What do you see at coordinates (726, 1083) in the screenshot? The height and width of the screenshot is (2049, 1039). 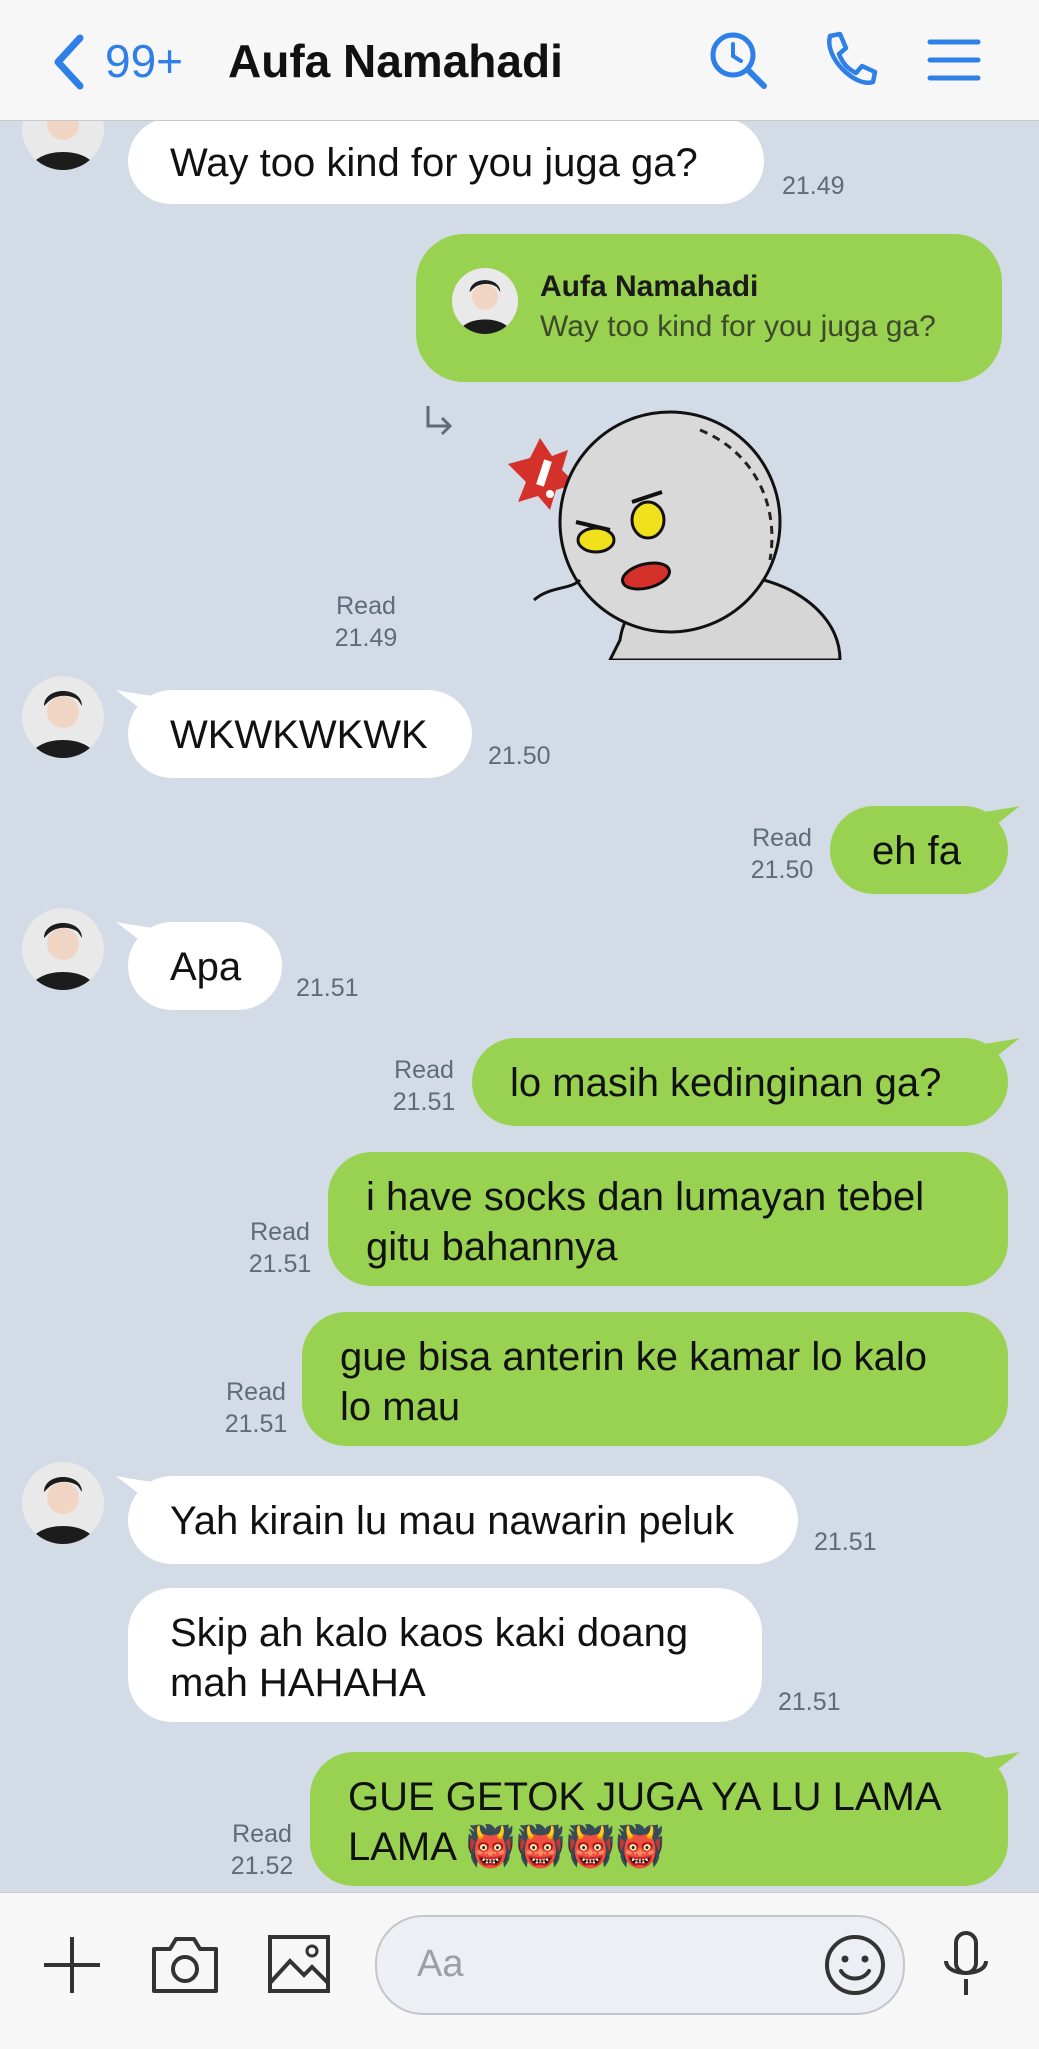 I see `message-text: lo masih kedinginan ga?` at bounding box center [726, 1083].